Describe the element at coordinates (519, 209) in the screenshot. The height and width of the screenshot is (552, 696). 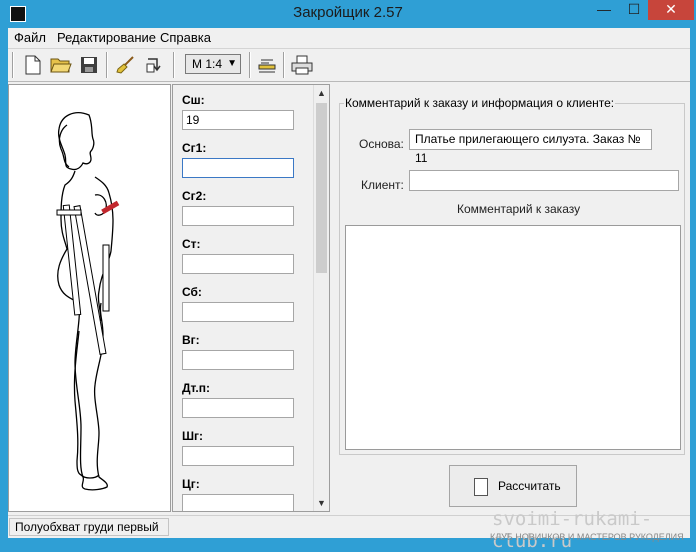
I see `comment-label: Комментарий к заказу` at that location.